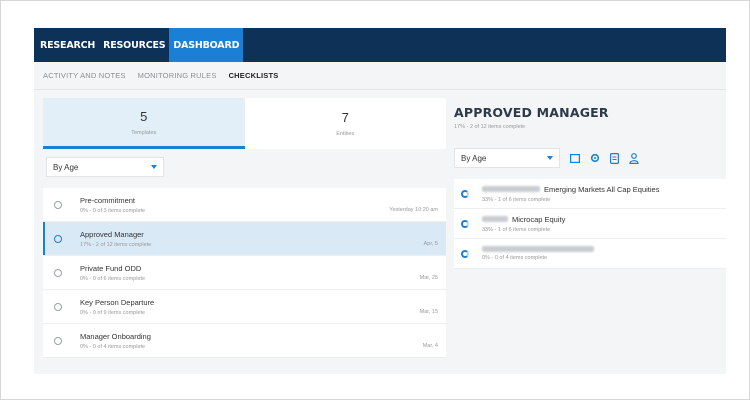 This screenshot has width=750, height=400. I want to click on list-item: 0% - 0 of 4 items complete, so click(590, 254).